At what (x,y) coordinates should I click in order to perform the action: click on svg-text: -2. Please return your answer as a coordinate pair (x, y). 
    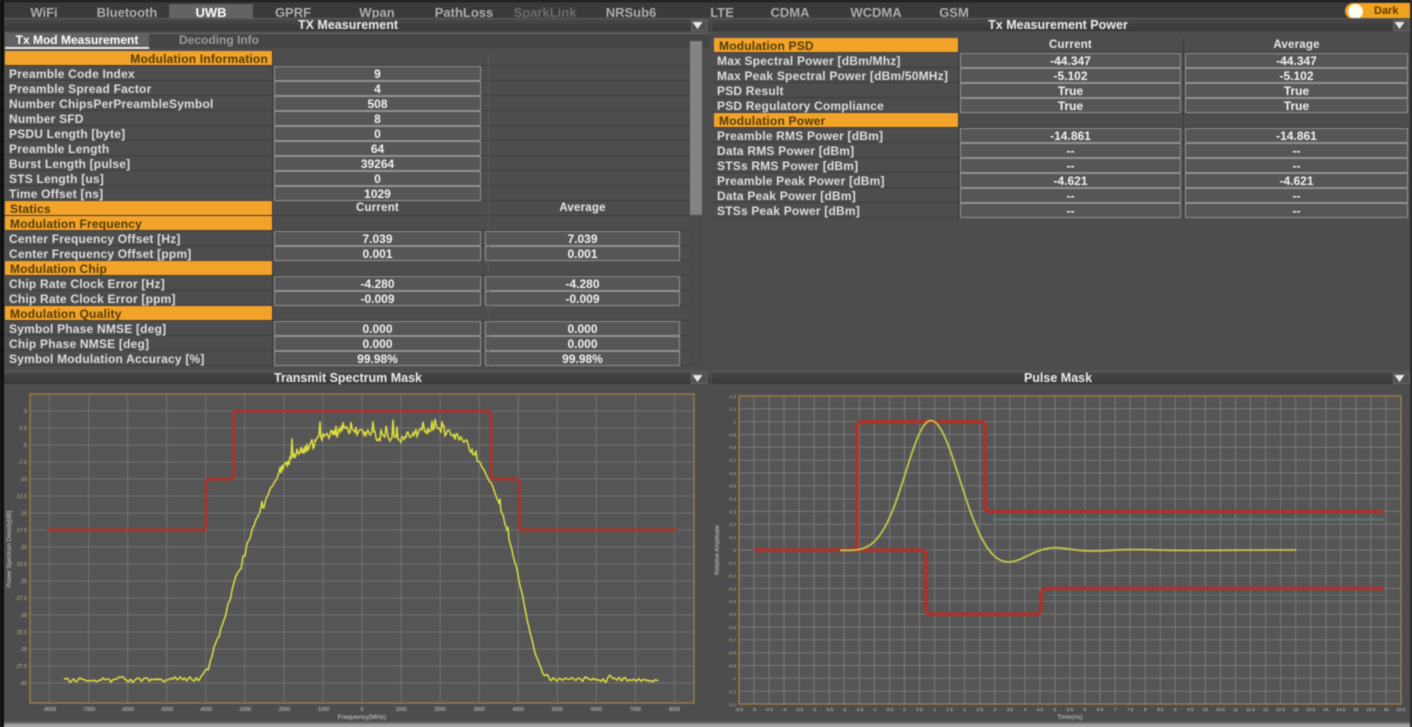
    Looking at the image, I should click on (844, 709).